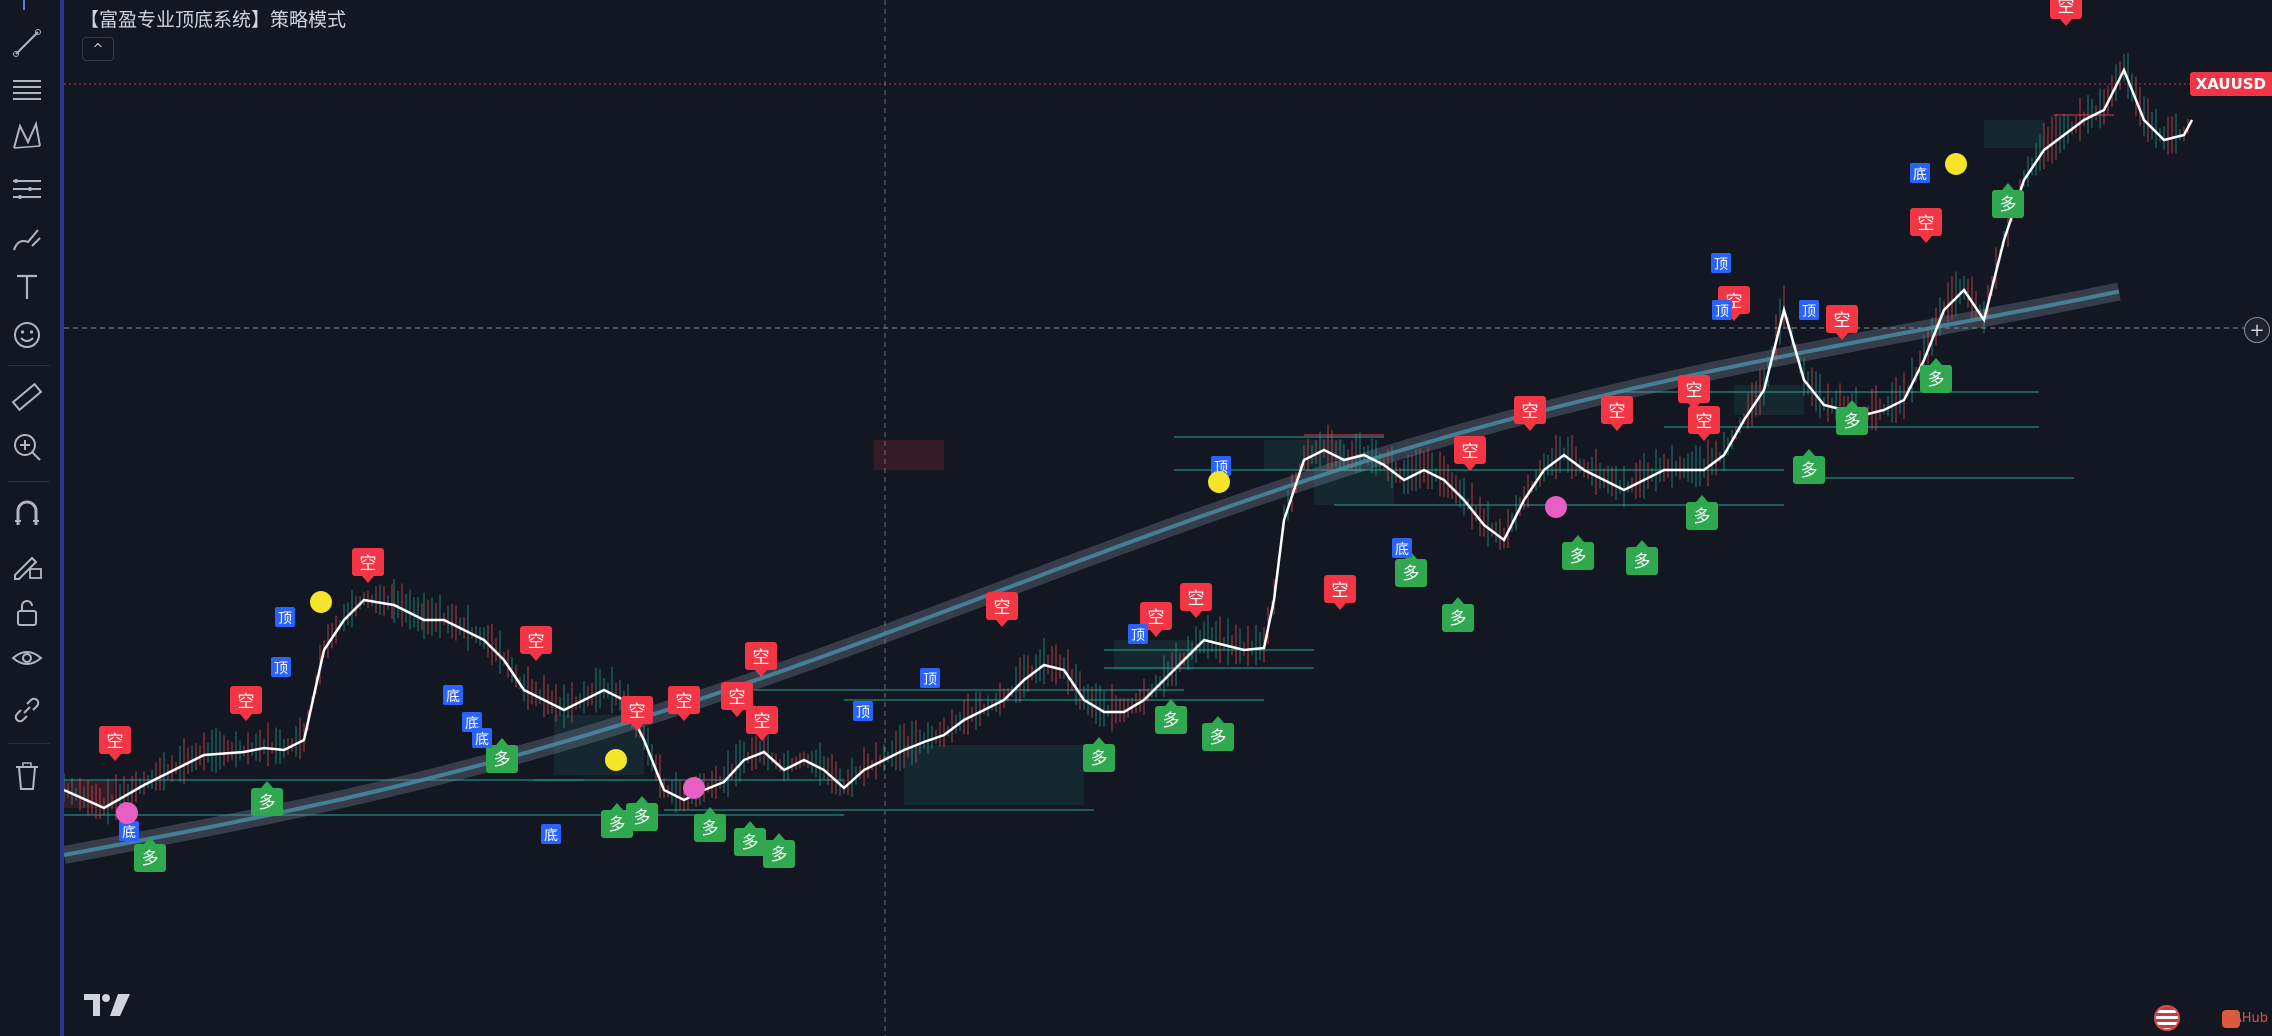 This screenshot has width=2272, height=1036. I want to click on watermark-brand: EAHub, so click(2246, 1018).